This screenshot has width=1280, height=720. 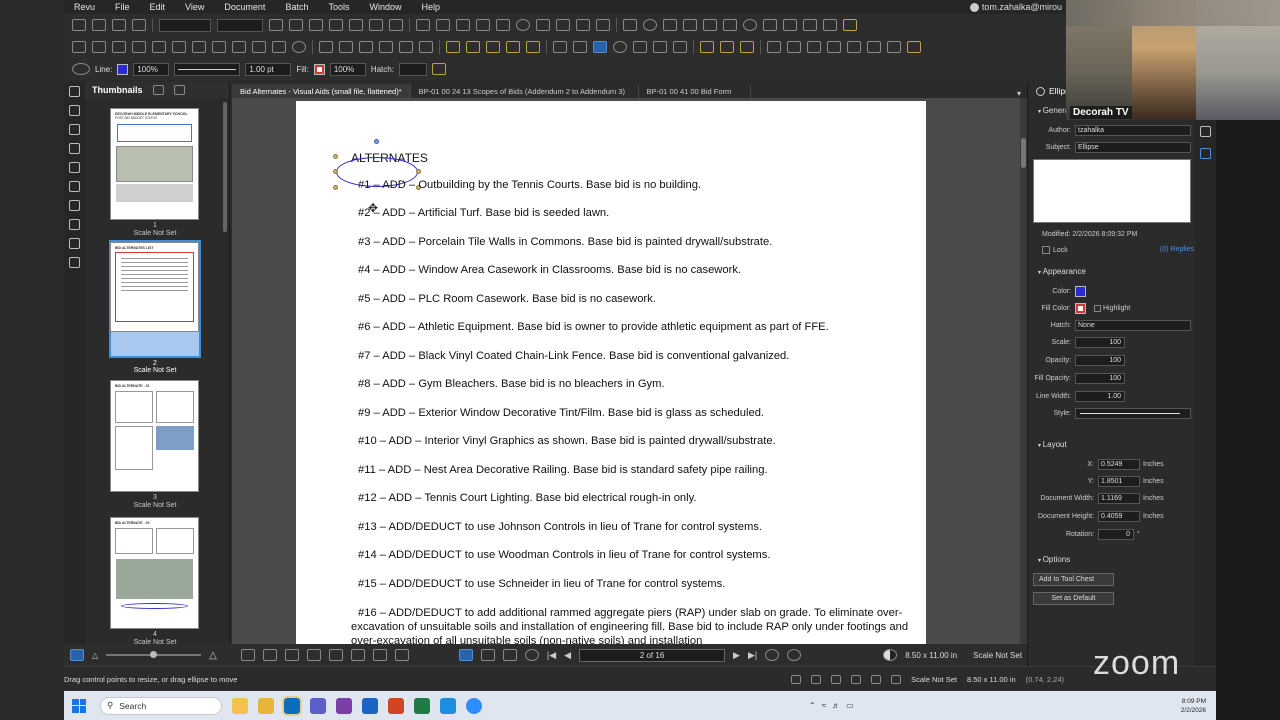 I want to click on subject-field: Ellipse, so click(x=1133, y=147).